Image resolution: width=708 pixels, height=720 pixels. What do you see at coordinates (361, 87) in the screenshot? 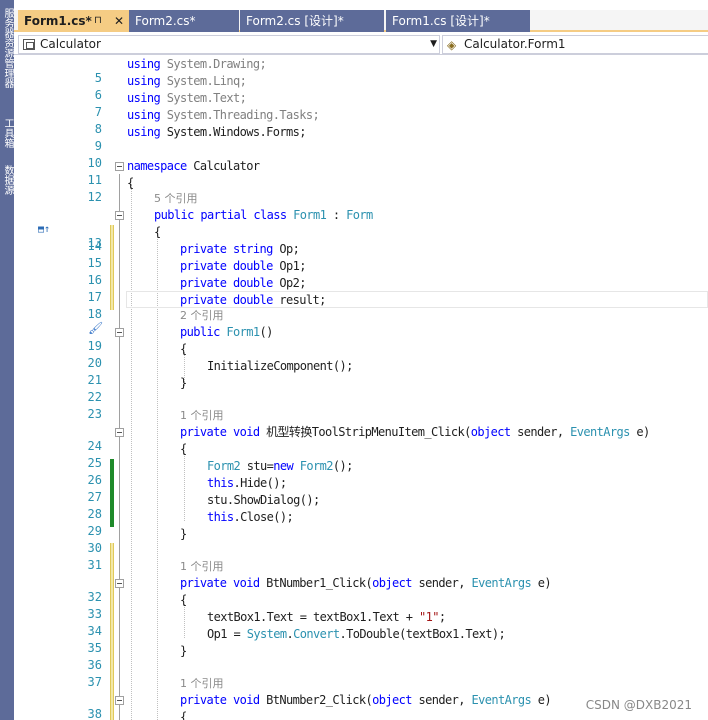
I see `code-line: 6 using System.Linq;` at bounding box center [361, 87].